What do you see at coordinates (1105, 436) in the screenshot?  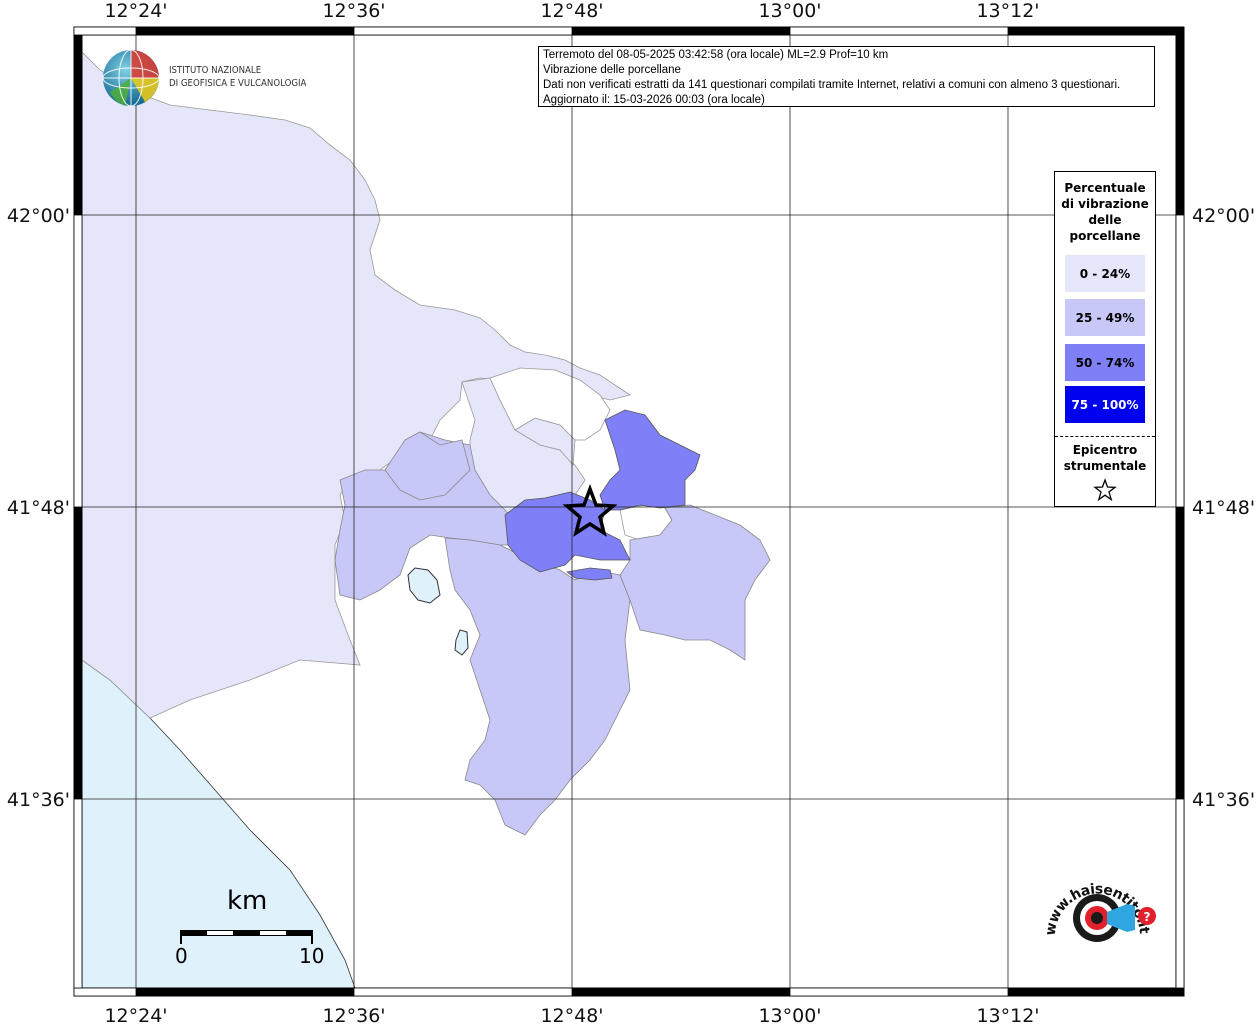 I see `legend-separator` at bounding box center [1105, 436].